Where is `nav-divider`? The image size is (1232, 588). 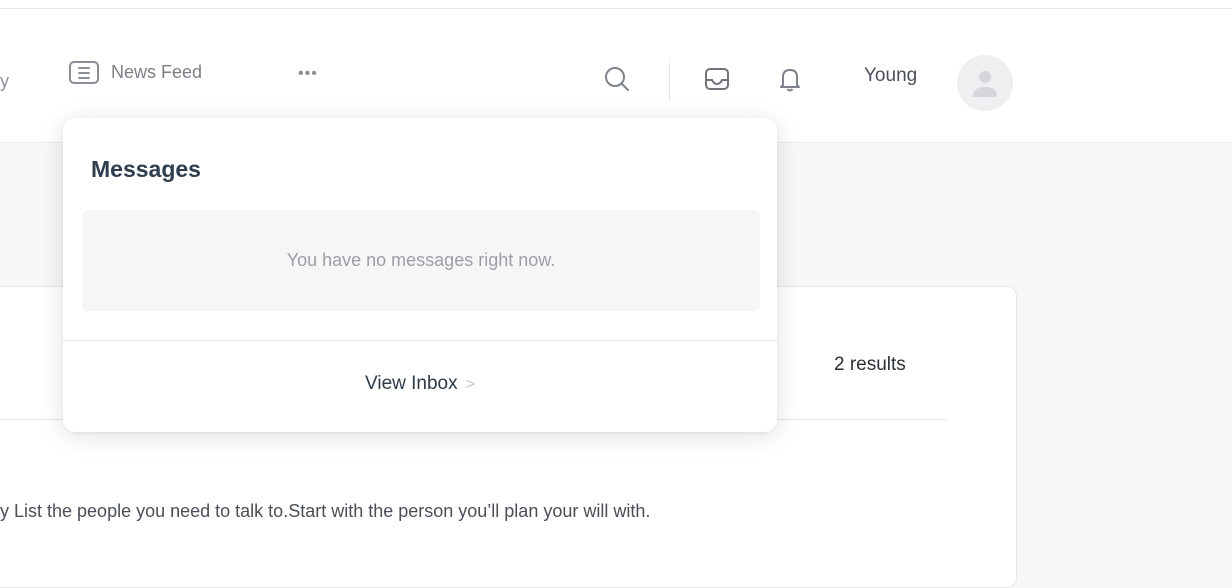
nav-divider is located at coordinates (669, 81).